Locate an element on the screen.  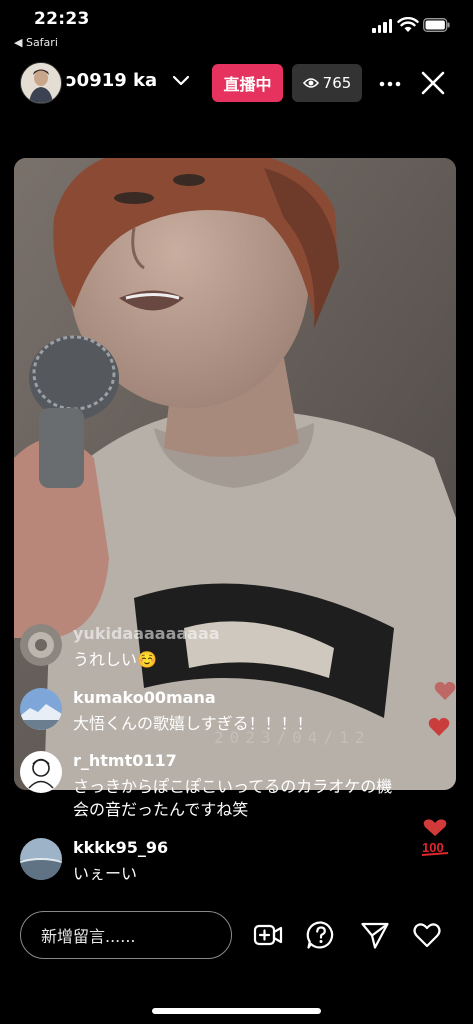
viewer-count: 765 is located at coordinates (337, 83).